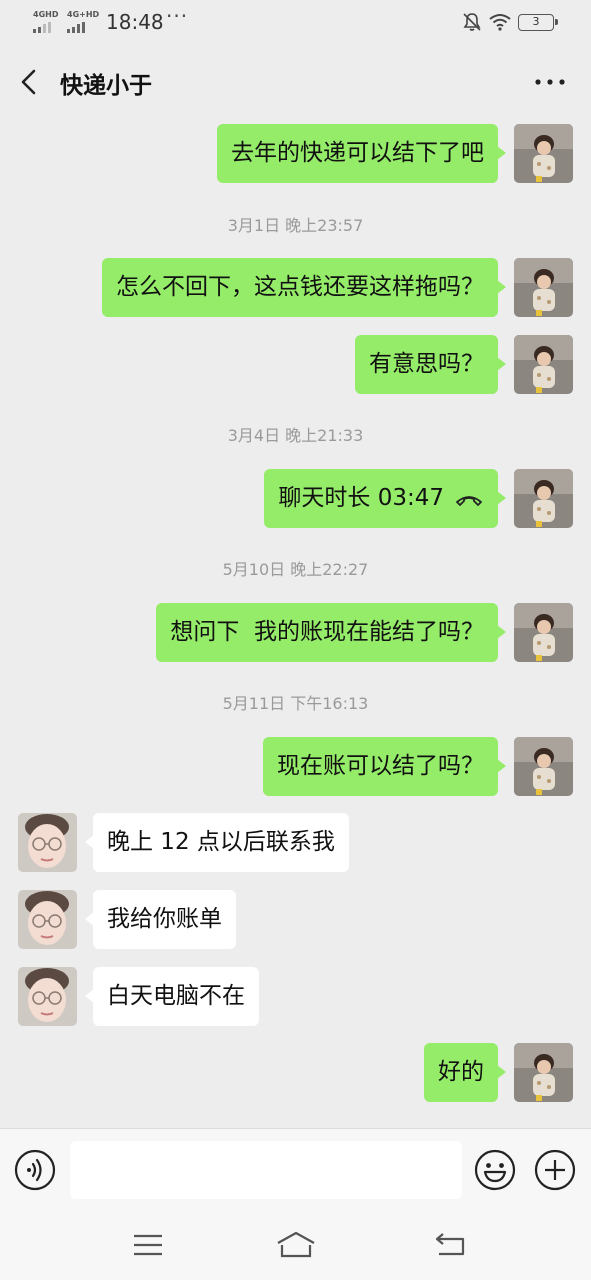 The height and width of the screenshot is (1280, 591). Describe the element at coordinates (106, 86) in the screenshot. I see `chat-title: 快递小于` at that location.